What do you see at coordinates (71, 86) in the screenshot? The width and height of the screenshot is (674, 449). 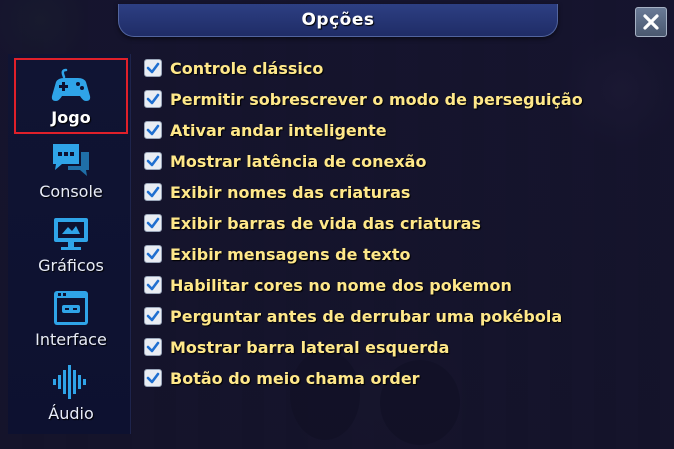 I see `gamepad-icon` at bounding box center [71, 86].